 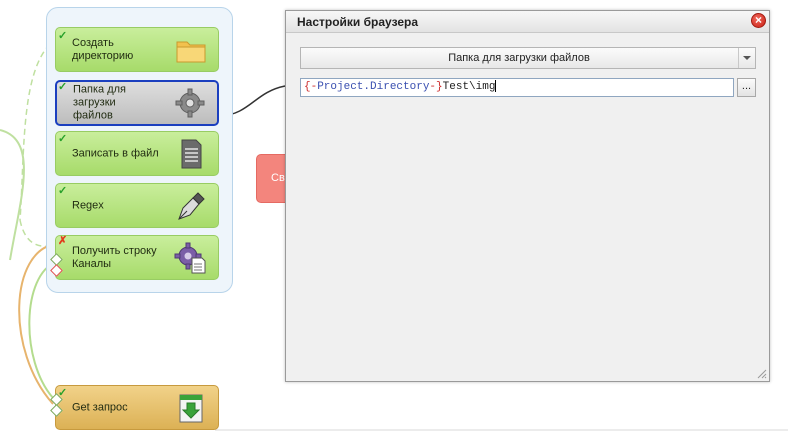 I want to click on variable-name: Project.Directory, so click(x=373, y=87).